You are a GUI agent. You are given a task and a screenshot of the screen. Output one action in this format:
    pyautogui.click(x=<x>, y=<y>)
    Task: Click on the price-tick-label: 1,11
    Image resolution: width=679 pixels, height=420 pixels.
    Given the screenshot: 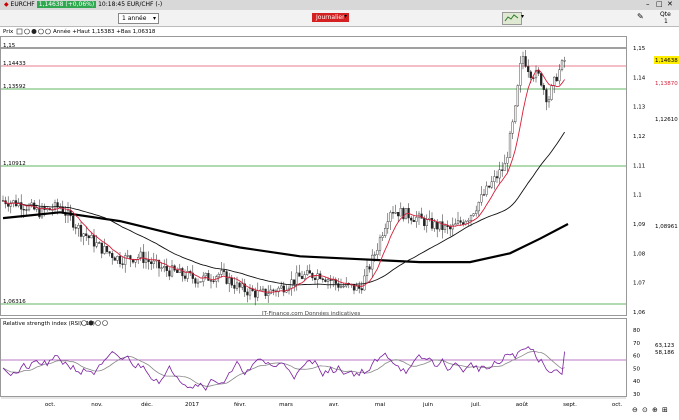 What is the action you would take?
    pyautogui.click(x=639, y=166)
    